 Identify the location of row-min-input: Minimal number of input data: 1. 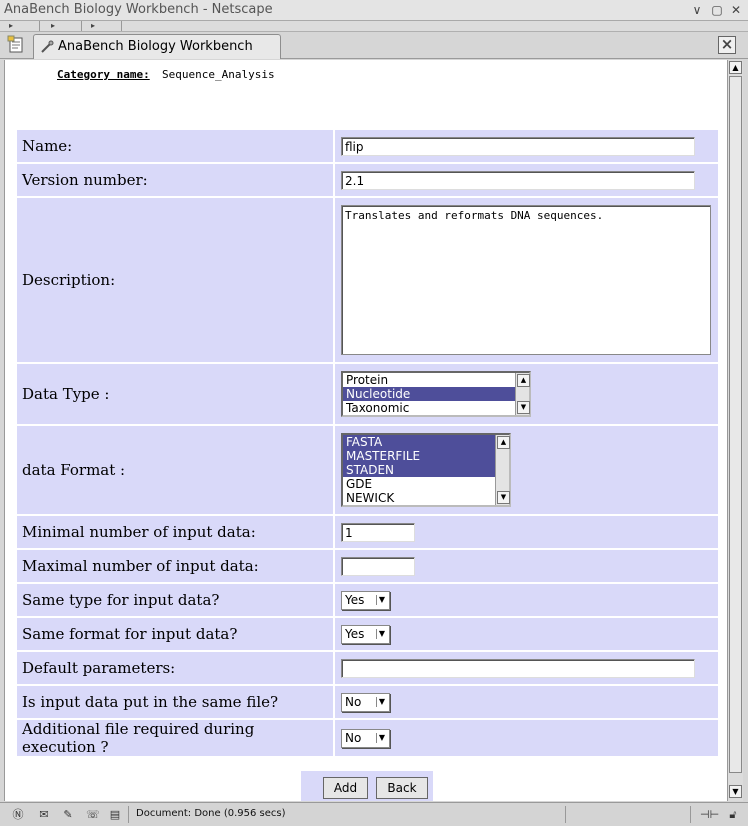
(367, 532).